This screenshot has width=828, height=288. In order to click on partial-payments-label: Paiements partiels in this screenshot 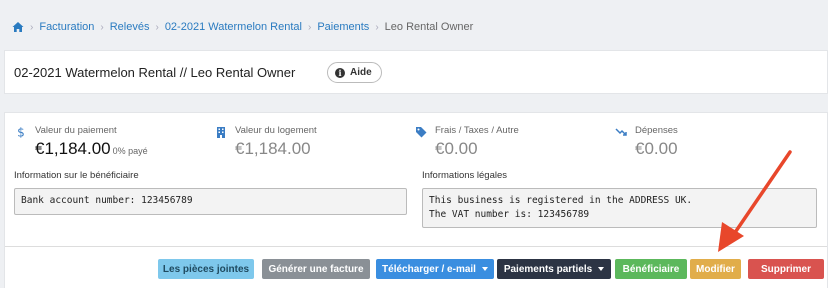, I will do `click(548, 269)`.